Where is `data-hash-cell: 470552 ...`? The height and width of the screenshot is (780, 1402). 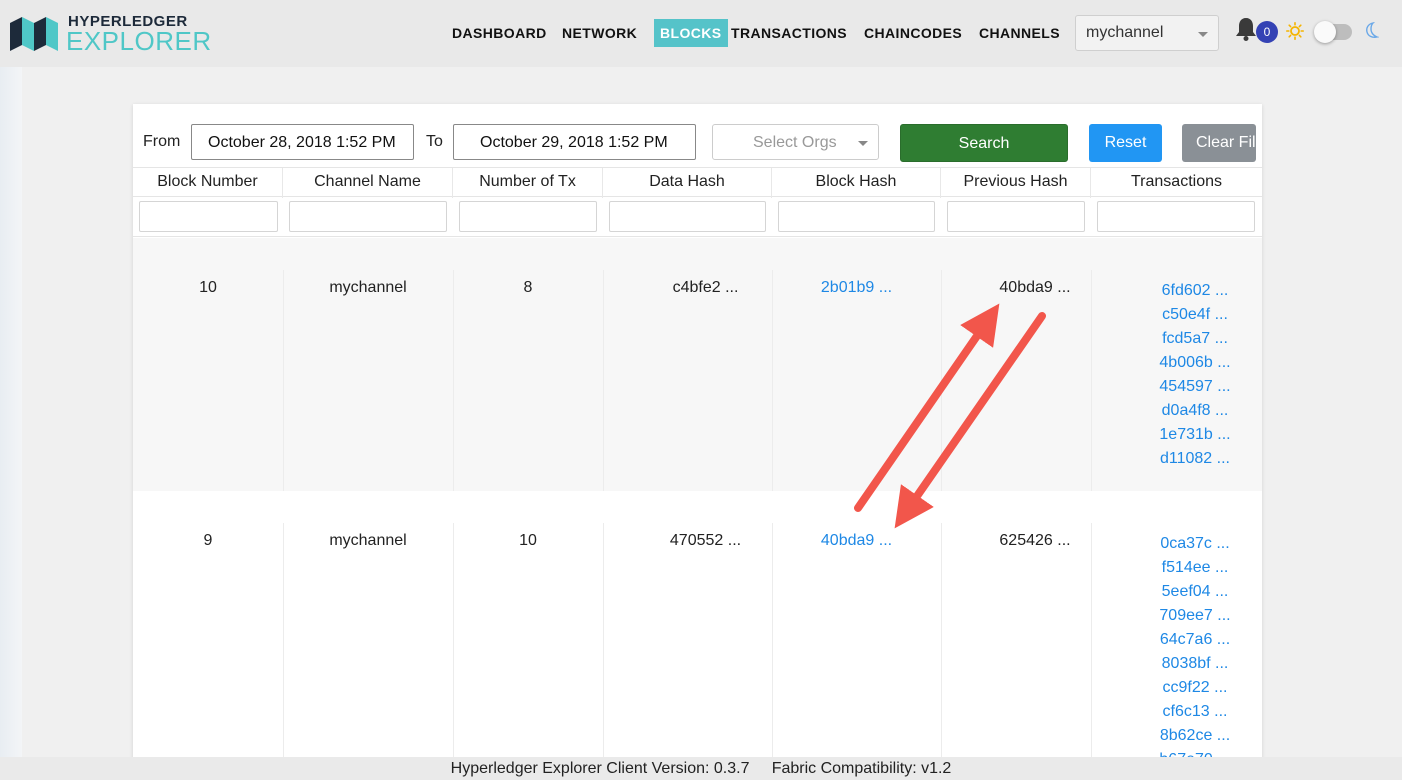
data-hash-cell: 470552 ... is located at coordinates (705, 540).